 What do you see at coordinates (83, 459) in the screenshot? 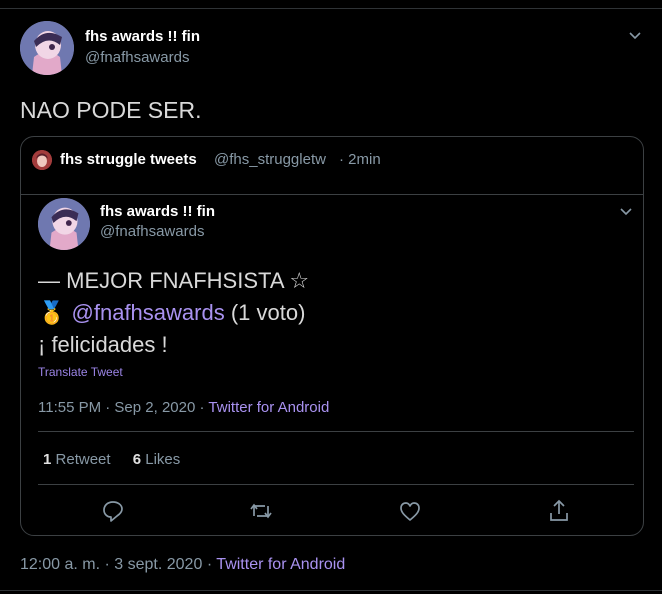
I see `retweets-label: Retweet` at bounding box center [83, 459].